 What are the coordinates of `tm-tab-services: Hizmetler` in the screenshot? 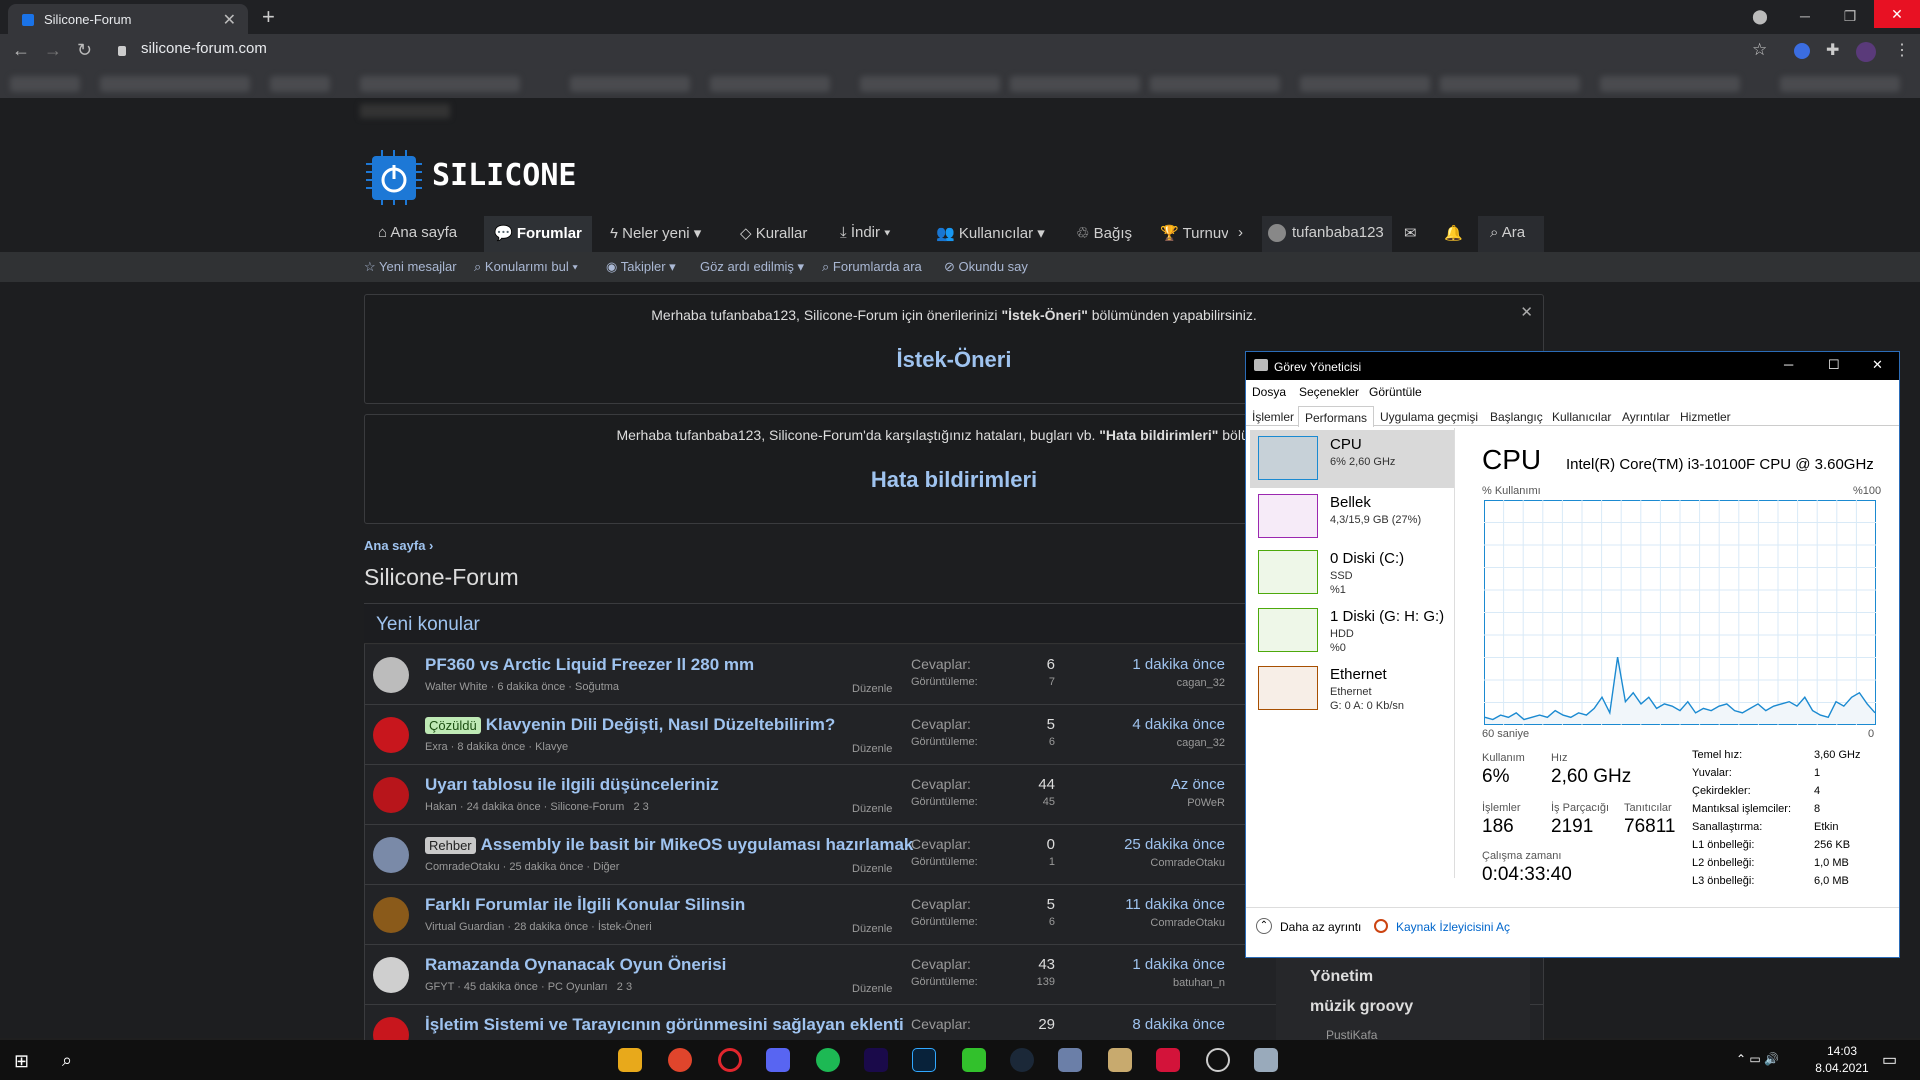 It's located at (1705, 417).